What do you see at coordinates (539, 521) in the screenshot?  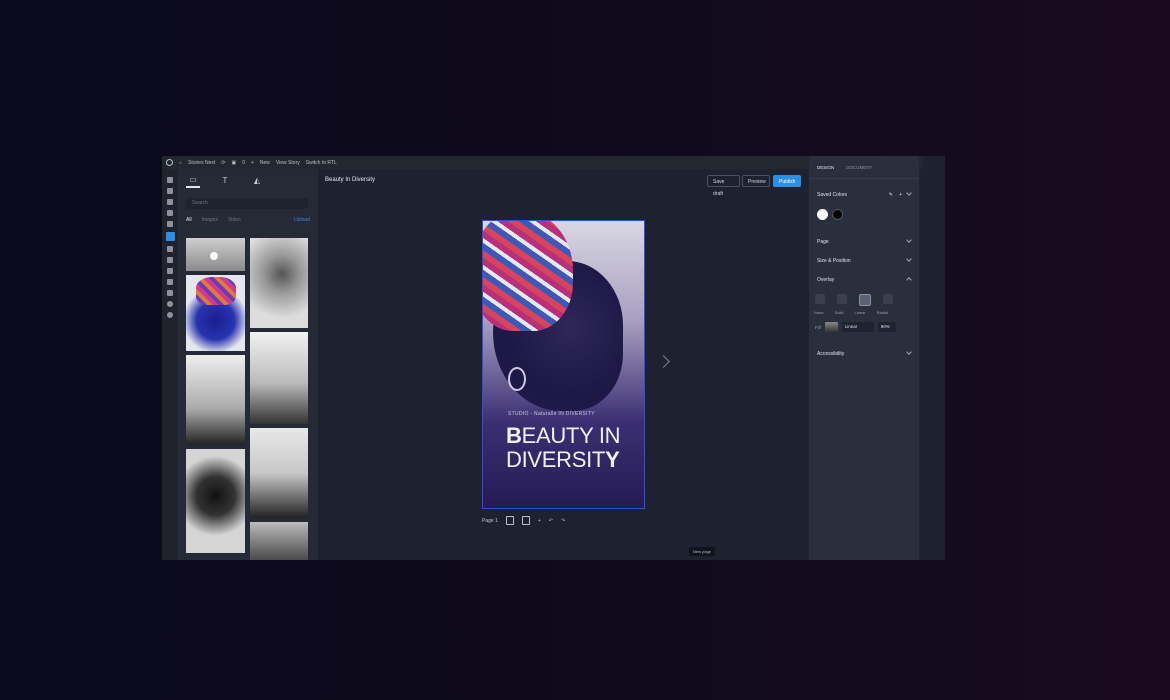 I see `new-page-icon: +` at bounding box center [539, 521].